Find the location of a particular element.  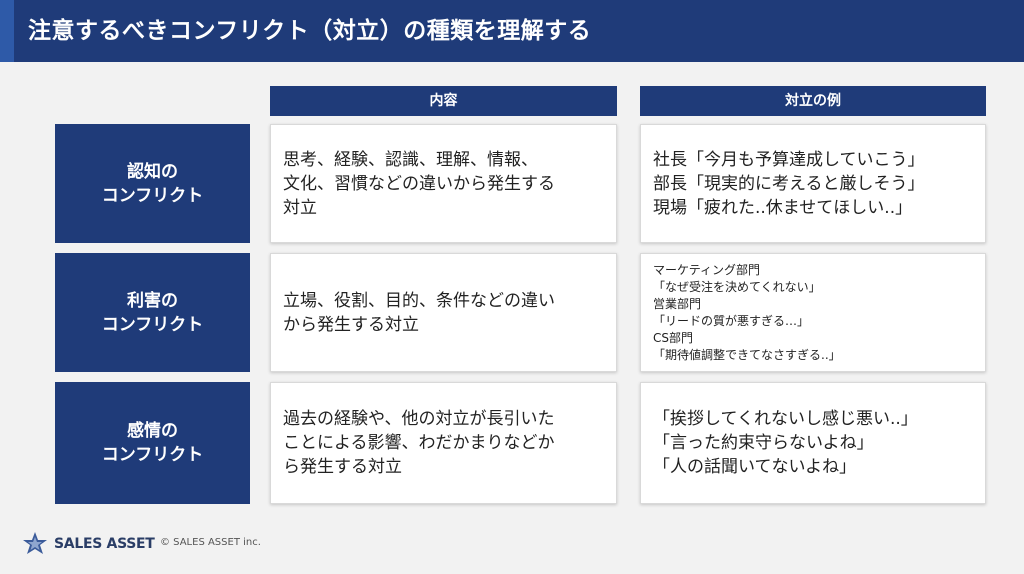

row-label-text: 感情の コンフリクト is located at coordinates (152, 443).